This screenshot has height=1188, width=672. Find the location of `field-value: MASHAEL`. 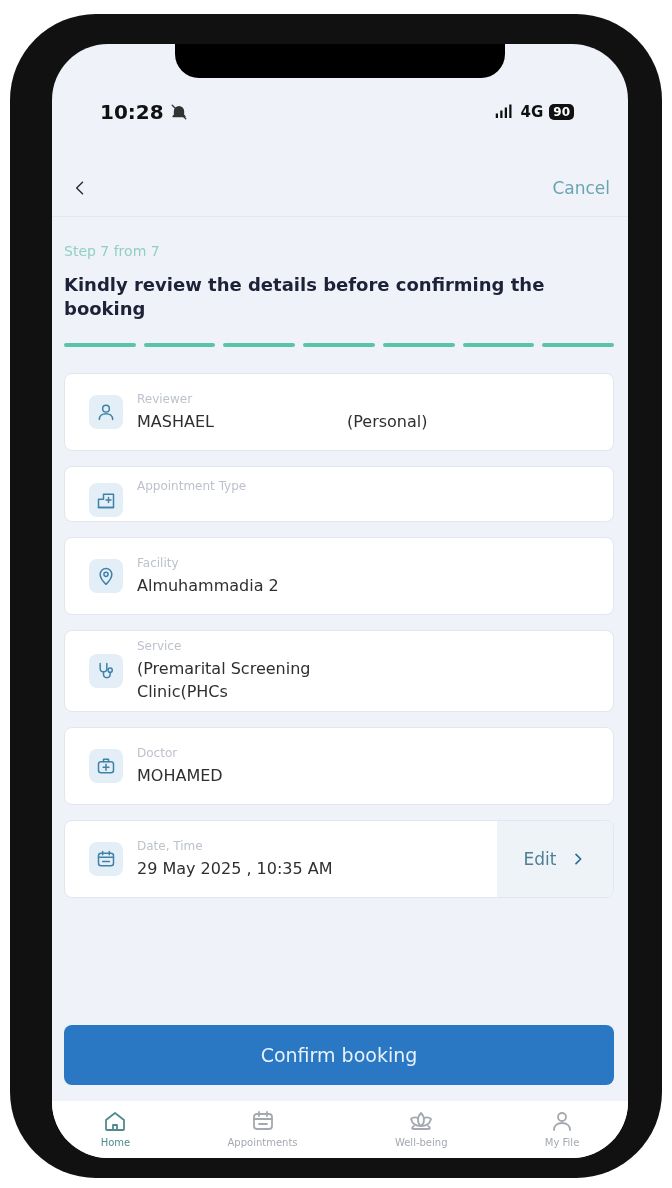

field-value: MASHAEL is located at coordinates (176, 421).